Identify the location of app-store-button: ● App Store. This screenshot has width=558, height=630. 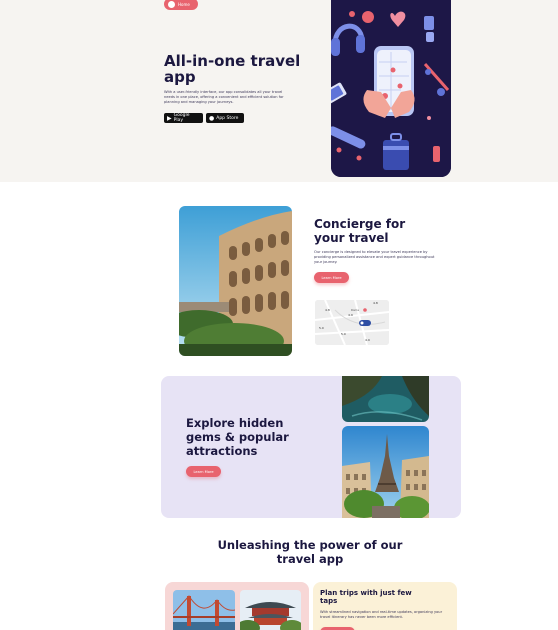
(225, 118).